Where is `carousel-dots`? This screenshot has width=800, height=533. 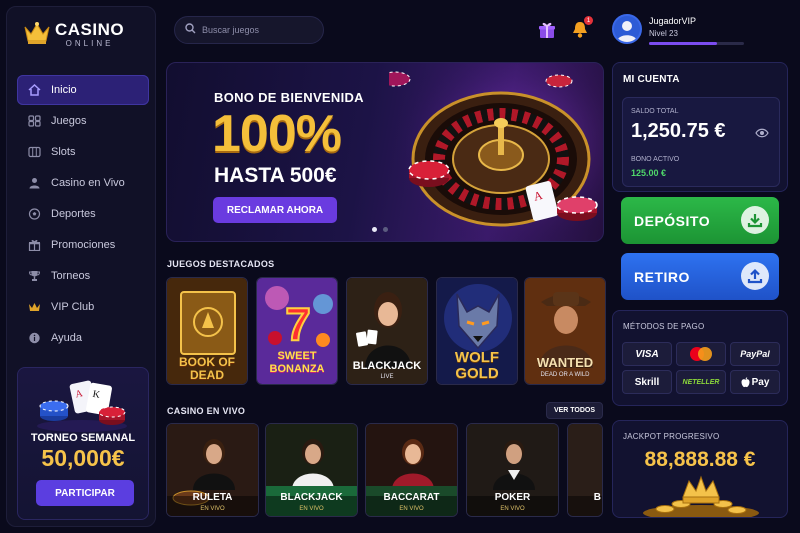 carousel-dots is located at coordinates (380, 229).